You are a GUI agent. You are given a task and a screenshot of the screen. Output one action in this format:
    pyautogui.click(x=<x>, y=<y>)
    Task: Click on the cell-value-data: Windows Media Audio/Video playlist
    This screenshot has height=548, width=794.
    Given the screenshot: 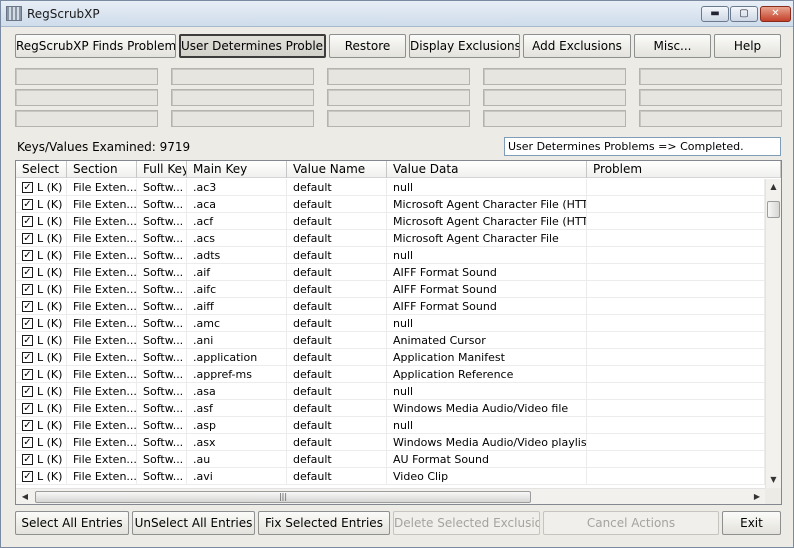 What is the action you would take?
    pyautogui.click(x=487, y=442)
    